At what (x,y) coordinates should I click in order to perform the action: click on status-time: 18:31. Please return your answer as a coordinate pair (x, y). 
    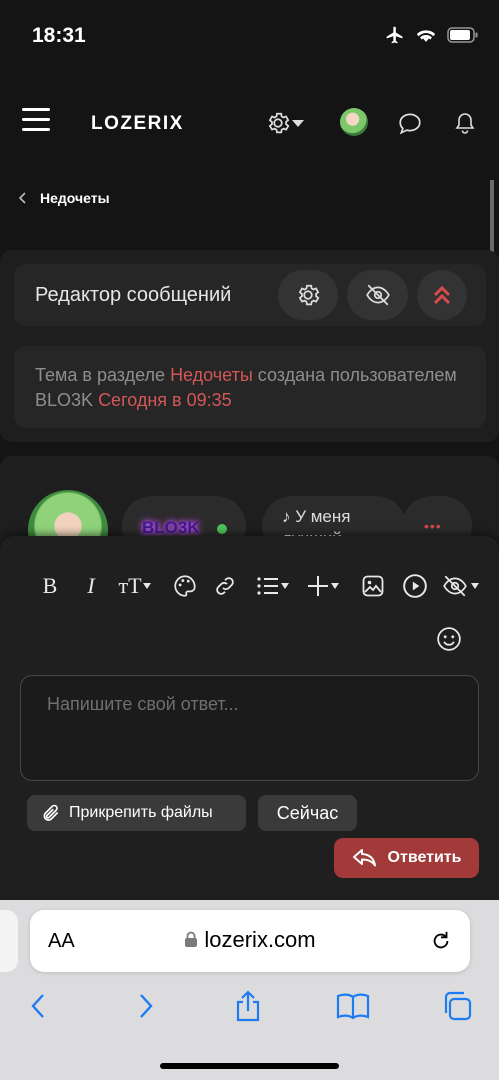
    Looking at the image, I should click on (59, 35).